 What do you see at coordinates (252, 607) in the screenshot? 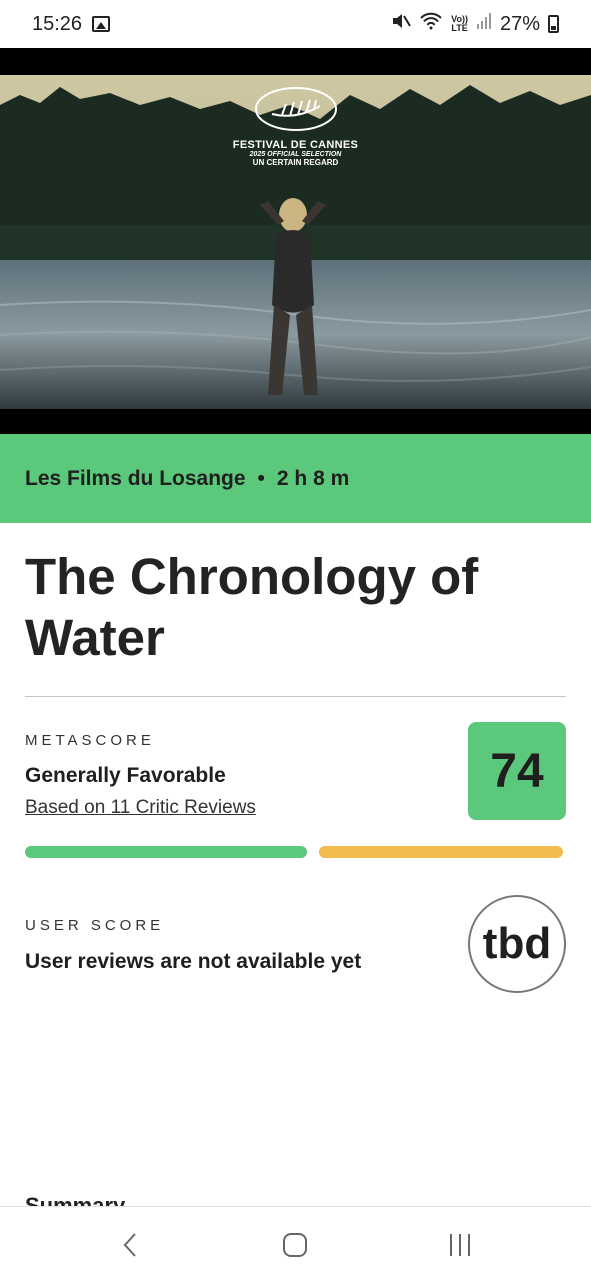
I see `page-title: The Chronology of Water` at bounding box center [252, 607].